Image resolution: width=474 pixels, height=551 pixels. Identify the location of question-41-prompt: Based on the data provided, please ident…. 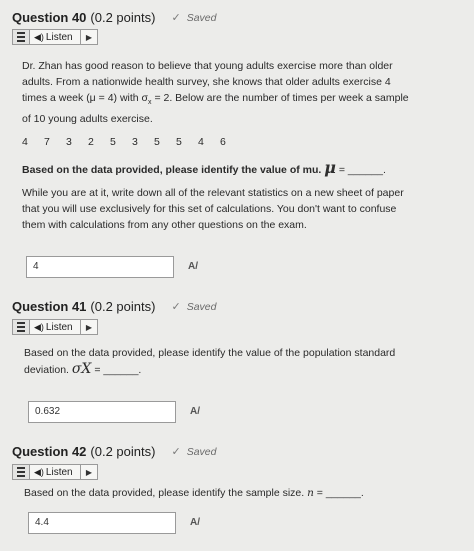
(210, 362).